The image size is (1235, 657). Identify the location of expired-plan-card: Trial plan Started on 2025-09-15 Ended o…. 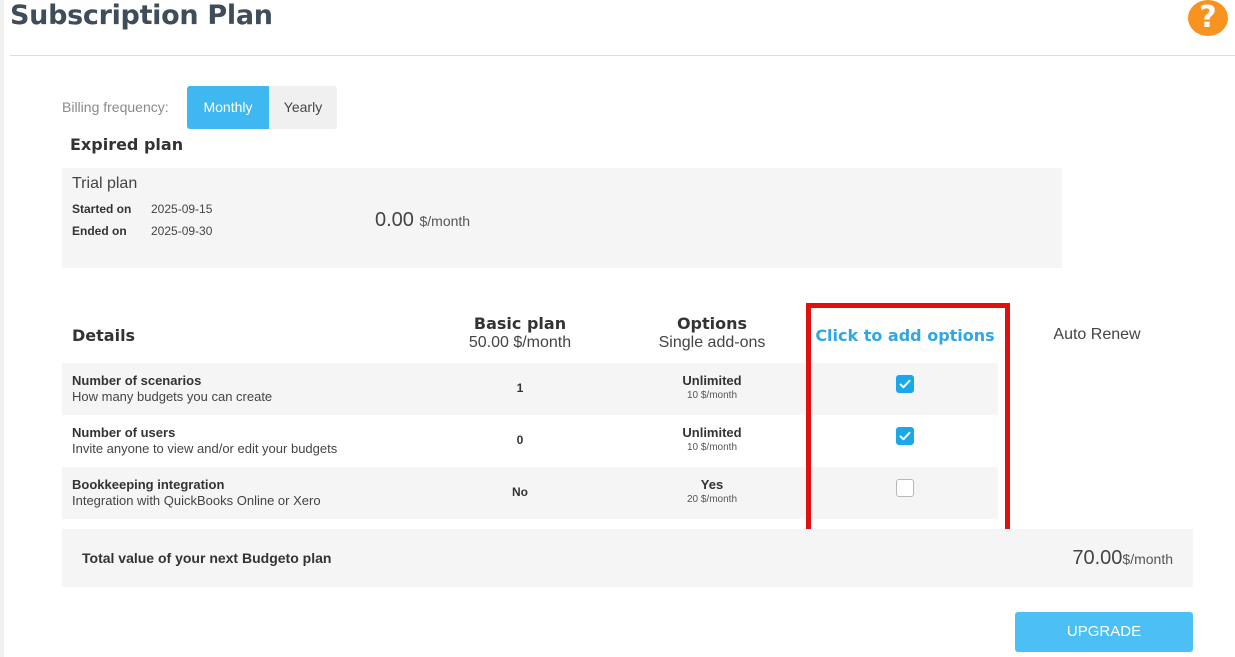
(562, 218).